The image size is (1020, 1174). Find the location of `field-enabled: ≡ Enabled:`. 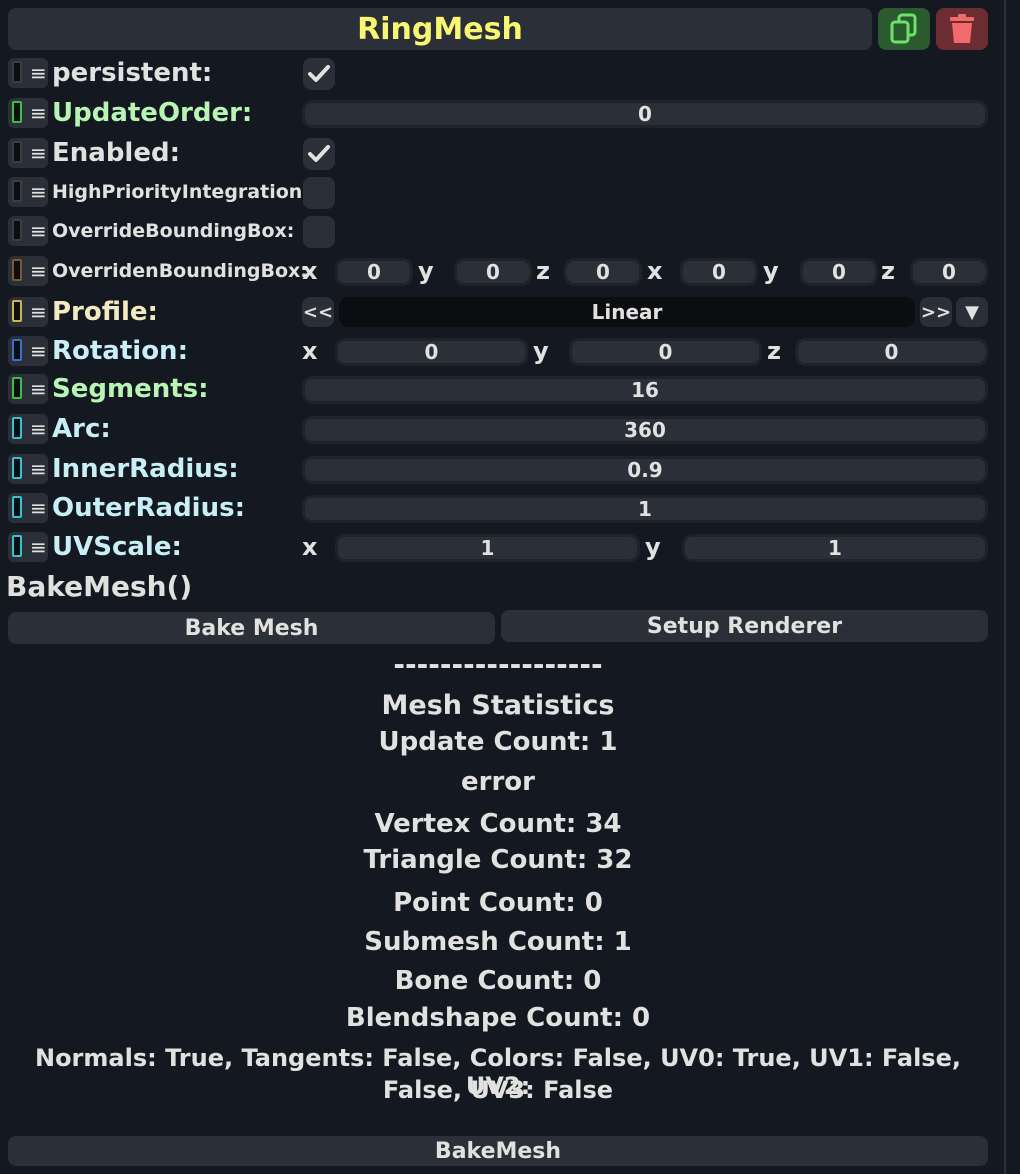

field-enabled: ≡ Enabled: is located at coordinates (500, 155).